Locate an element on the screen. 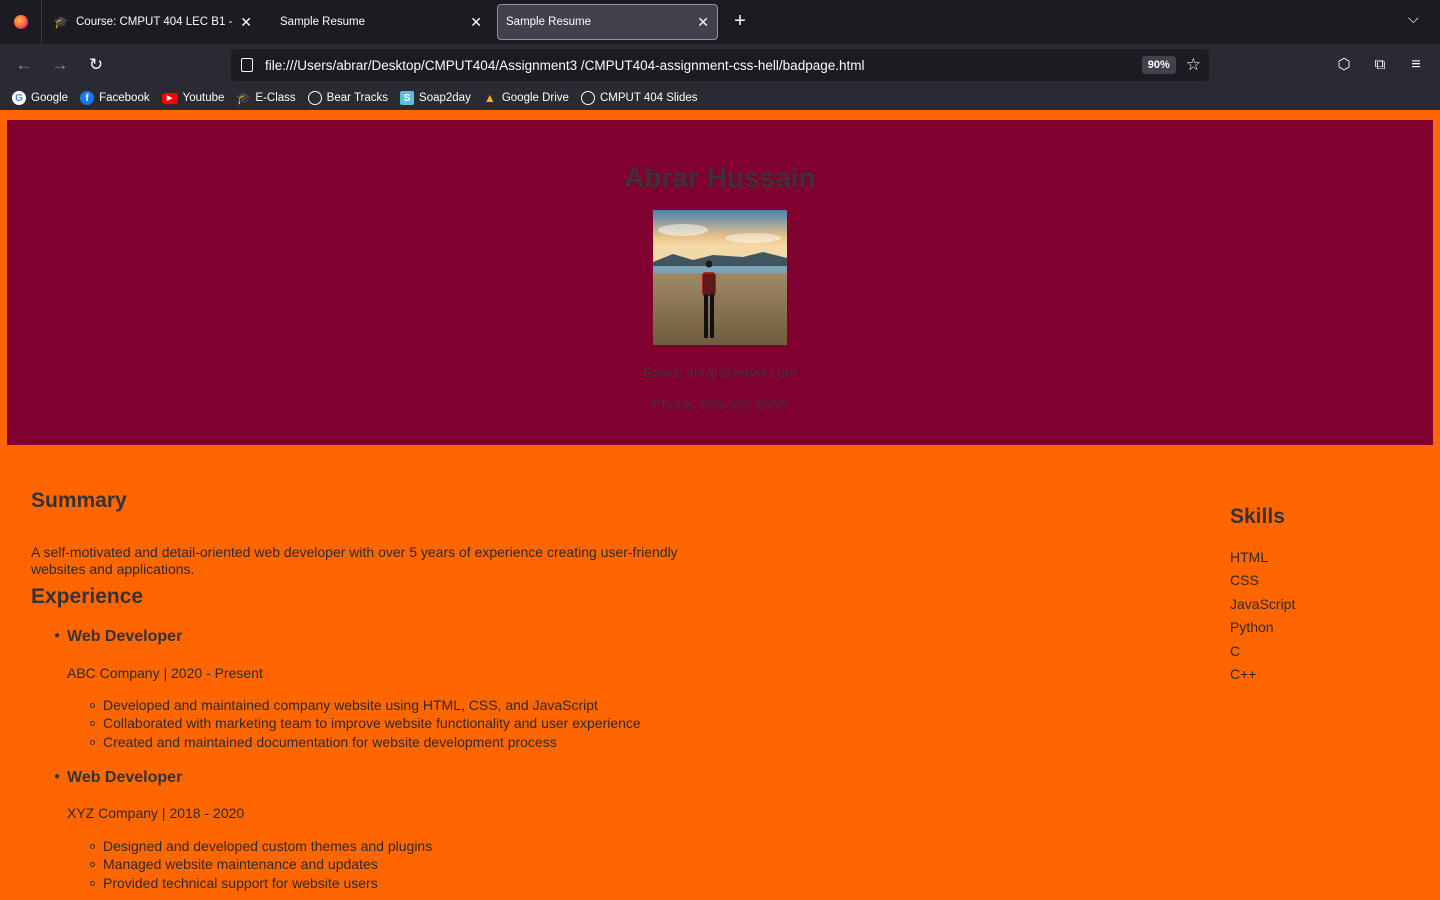  tab-title: Course: CMPUT 404 LEC B1 - W is located at coordinates (155, 22).